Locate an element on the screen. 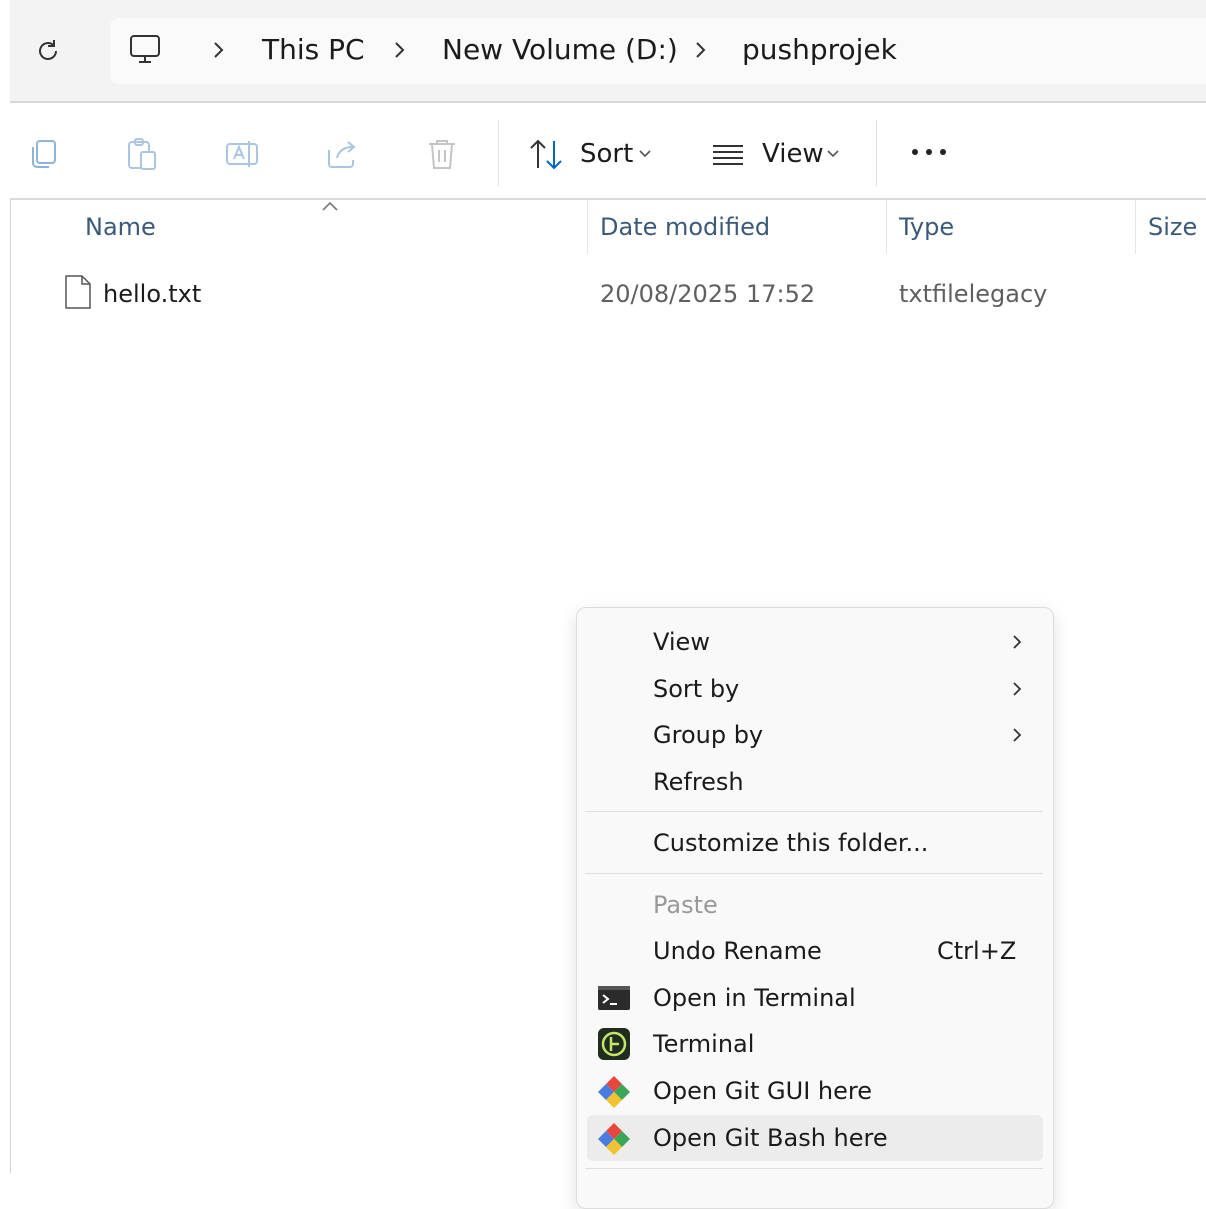  column-header-name: Name is located at coordinates (120, 227).